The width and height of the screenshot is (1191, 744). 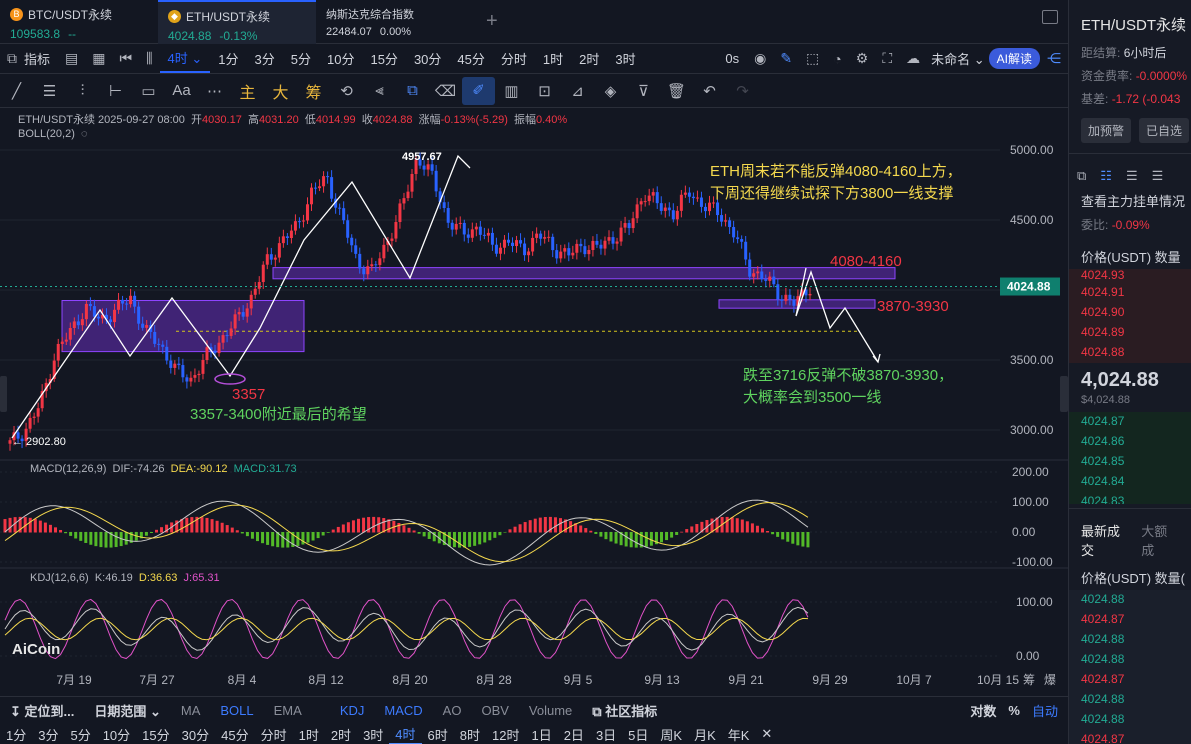 What do you see at coordinates (705, 734) in the screenshot?
I see `period-month: 月K` at bounding box center [705, 734].